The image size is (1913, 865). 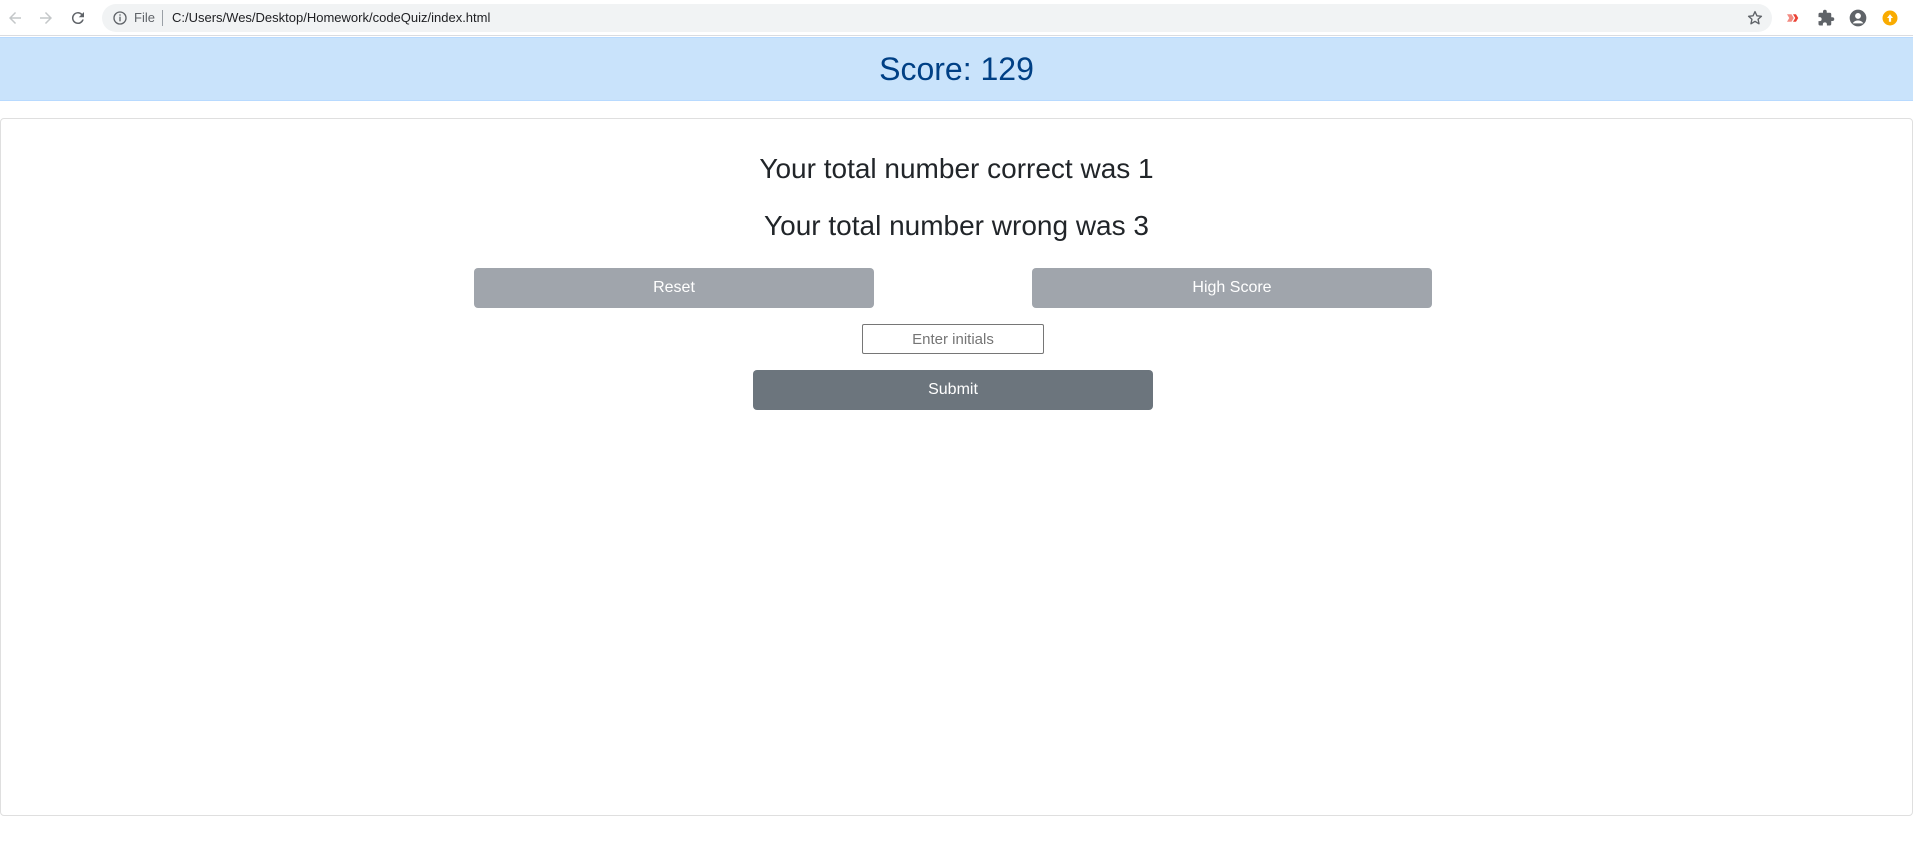 I want to click on score-text: Score: 129, so click(x=956, y=68).